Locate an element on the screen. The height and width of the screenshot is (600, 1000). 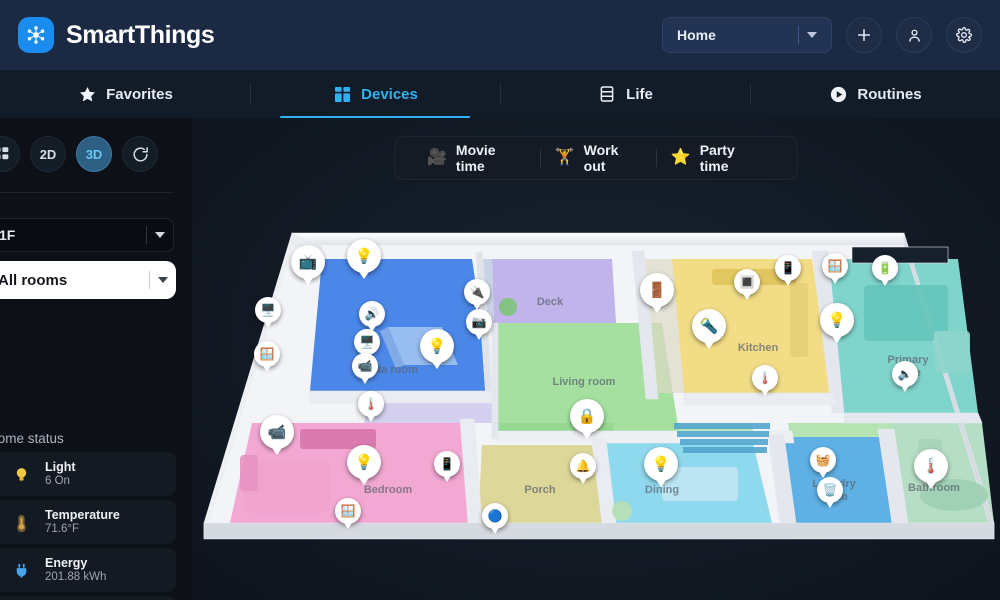
scene-label: Work out is located at coordinates (601, 158).